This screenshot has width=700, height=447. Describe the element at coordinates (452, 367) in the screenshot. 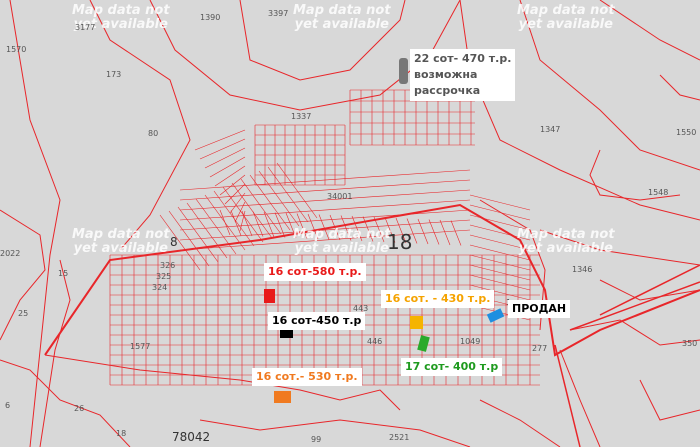

I see `listing-label: 17 сот- 400 т.р` at that location.